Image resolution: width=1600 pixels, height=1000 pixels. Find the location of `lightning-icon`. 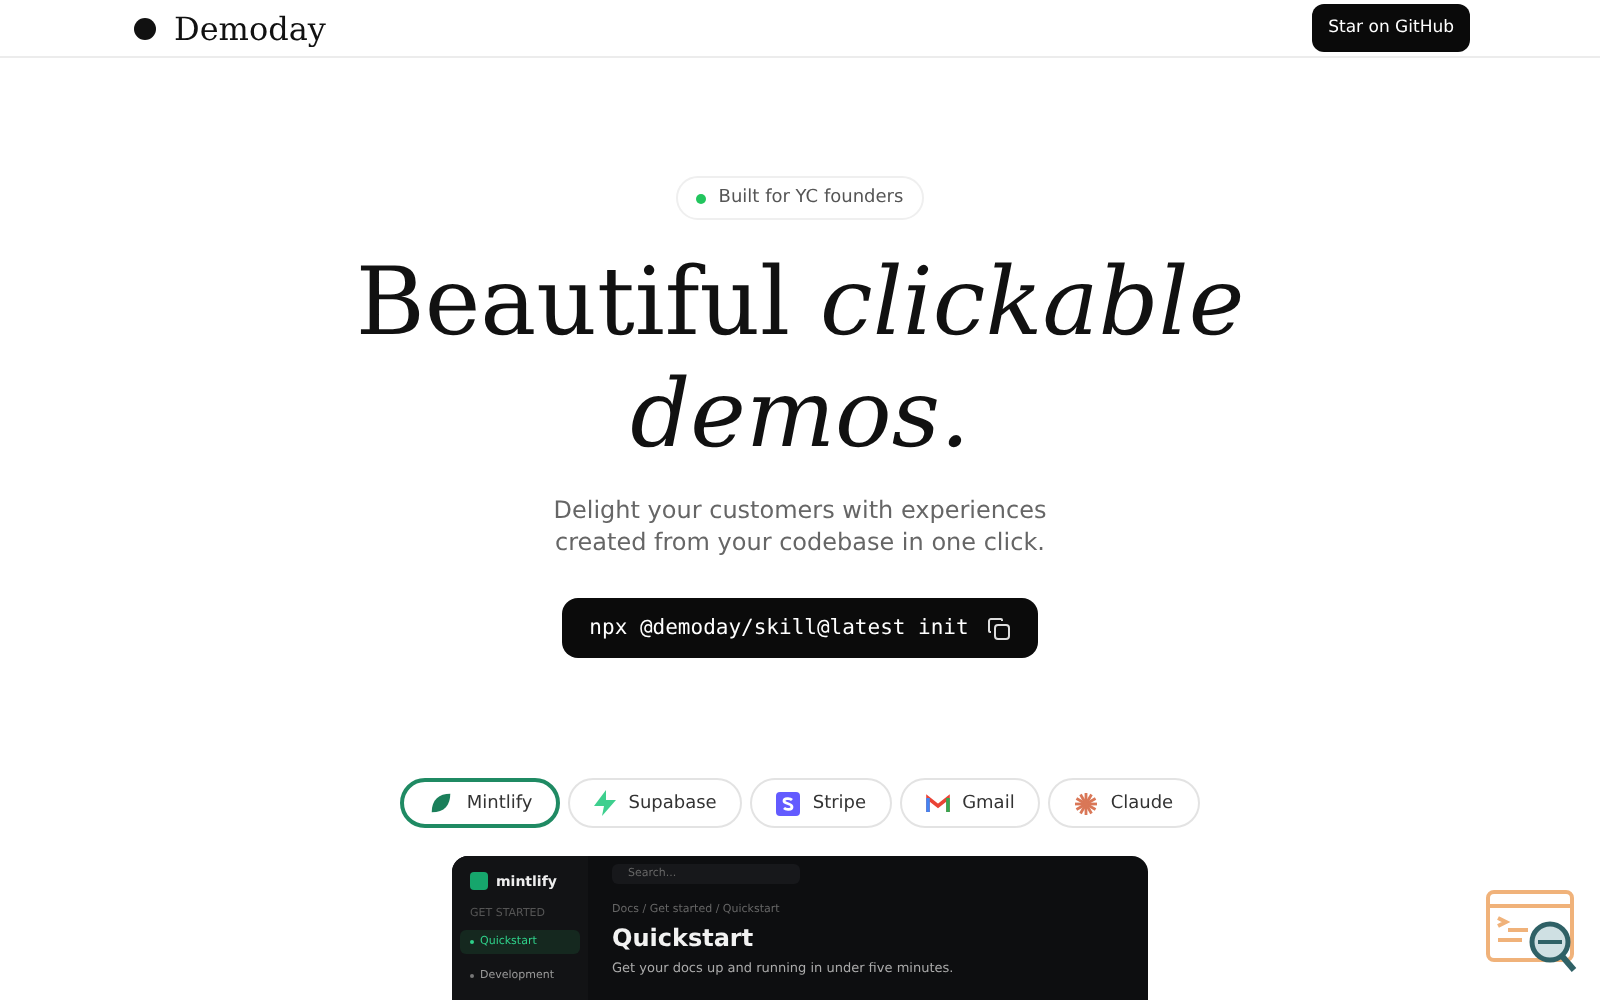

lightning-icon is located at coordinates (605, 803).